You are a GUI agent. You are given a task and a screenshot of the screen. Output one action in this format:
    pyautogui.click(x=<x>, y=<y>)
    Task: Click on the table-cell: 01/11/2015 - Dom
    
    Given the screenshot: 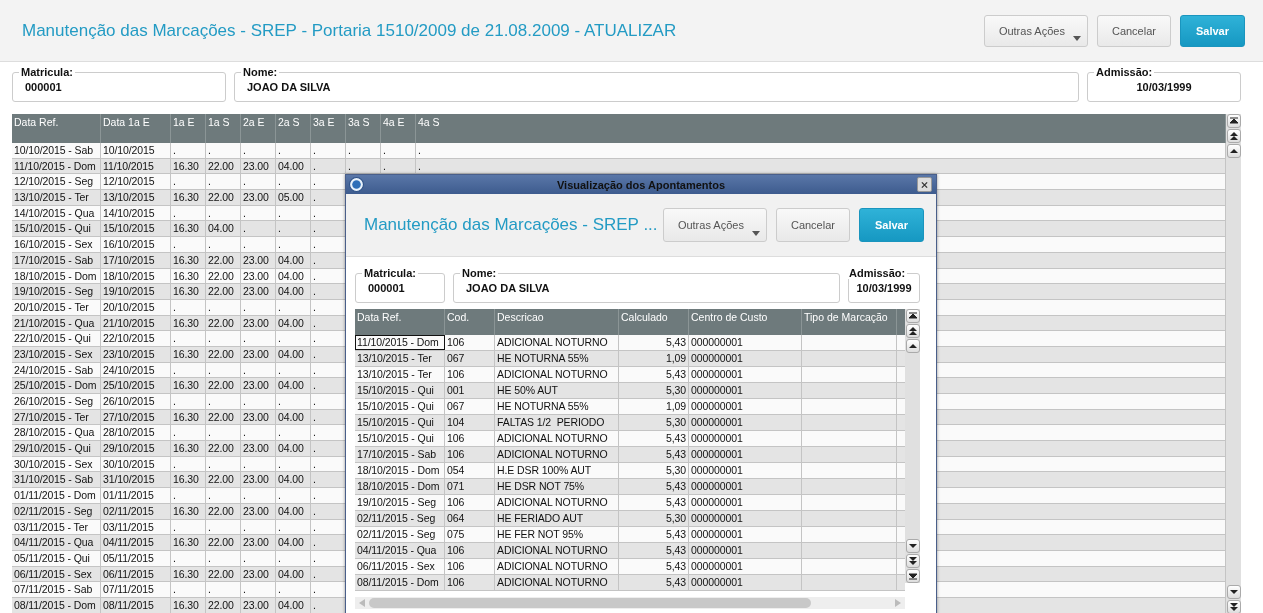 What is the action you would take?
    pyautogui.click(x=56, y=495)
    